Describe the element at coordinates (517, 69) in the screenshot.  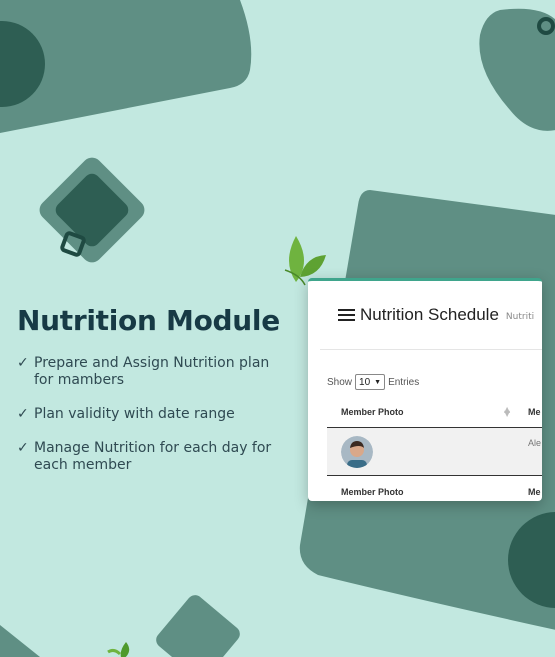
I see `bg-shape-top-right` at that location.